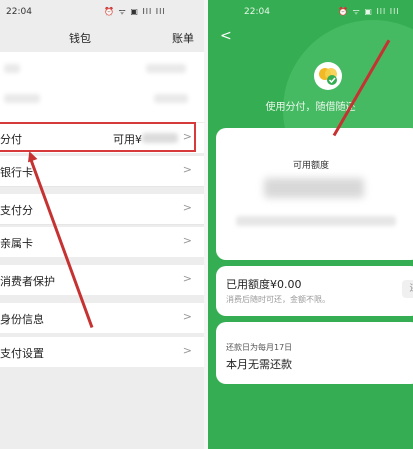 The height and width of the screenshot is (449, 413). What do you see at coordinates (310, 107) in the screenshot?
I see `slogan: 使用分付，随借随还` at bounding box center [310, 107].